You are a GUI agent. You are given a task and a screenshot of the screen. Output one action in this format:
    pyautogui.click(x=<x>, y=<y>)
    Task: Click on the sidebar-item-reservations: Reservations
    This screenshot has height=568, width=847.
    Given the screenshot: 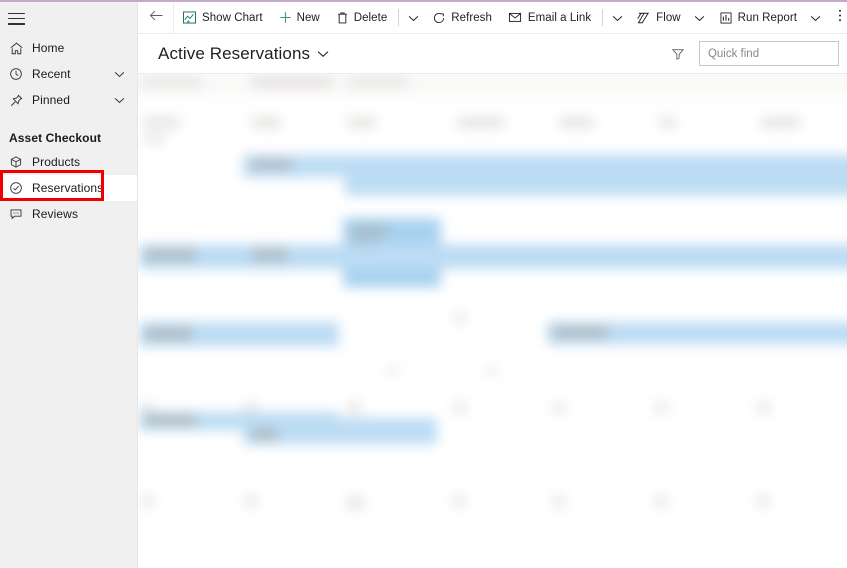 What is the action you would take?
    pyautogui.click(x=68, y=188)
    